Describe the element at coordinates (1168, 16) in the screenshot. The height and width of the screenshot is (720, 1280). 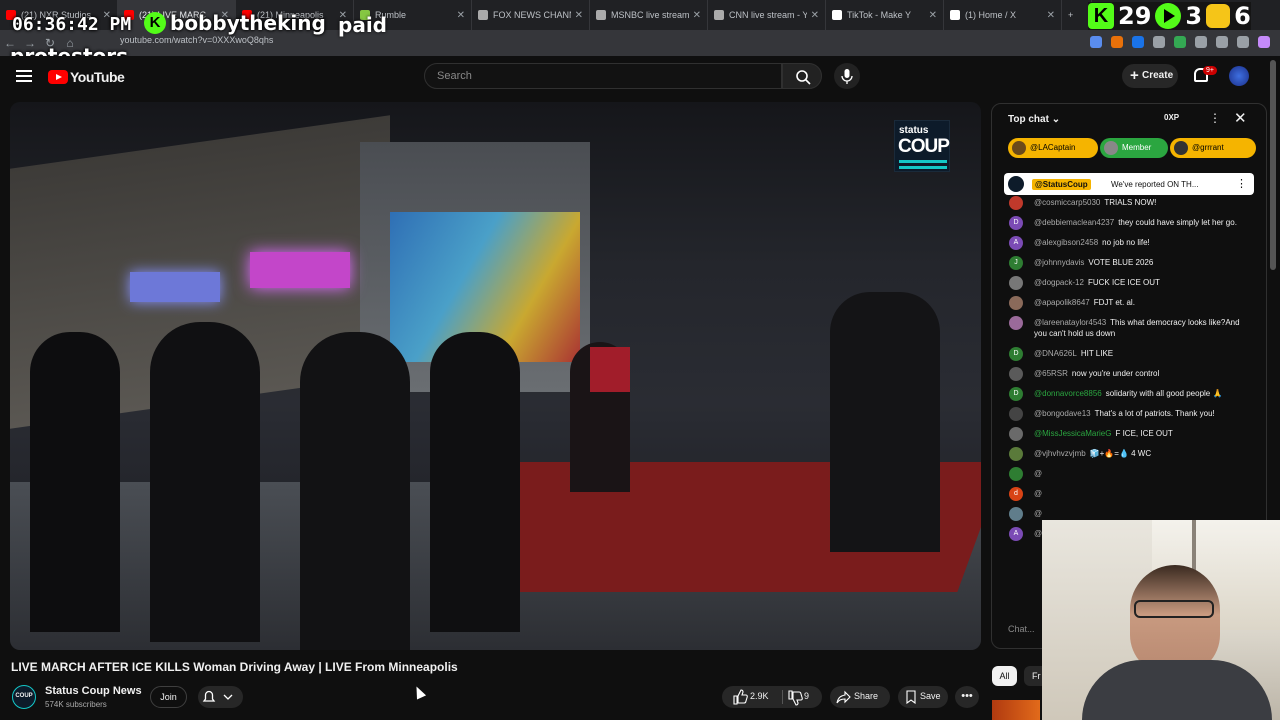
I see `play-icon` at that location.